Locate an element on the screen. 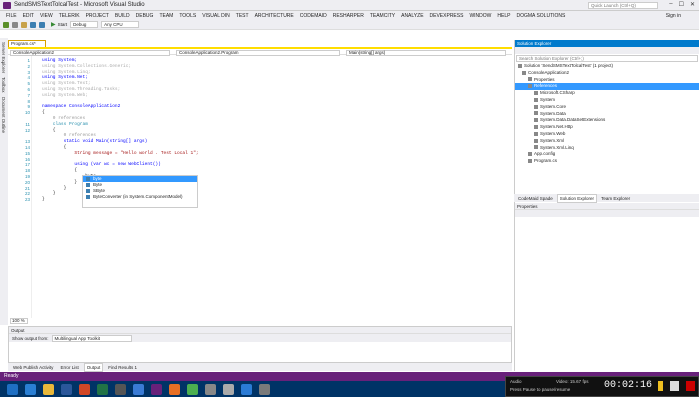 Image resolution: width=699 pixels, height=397 pixels. folder-icon is located at coordinates (48, 389).